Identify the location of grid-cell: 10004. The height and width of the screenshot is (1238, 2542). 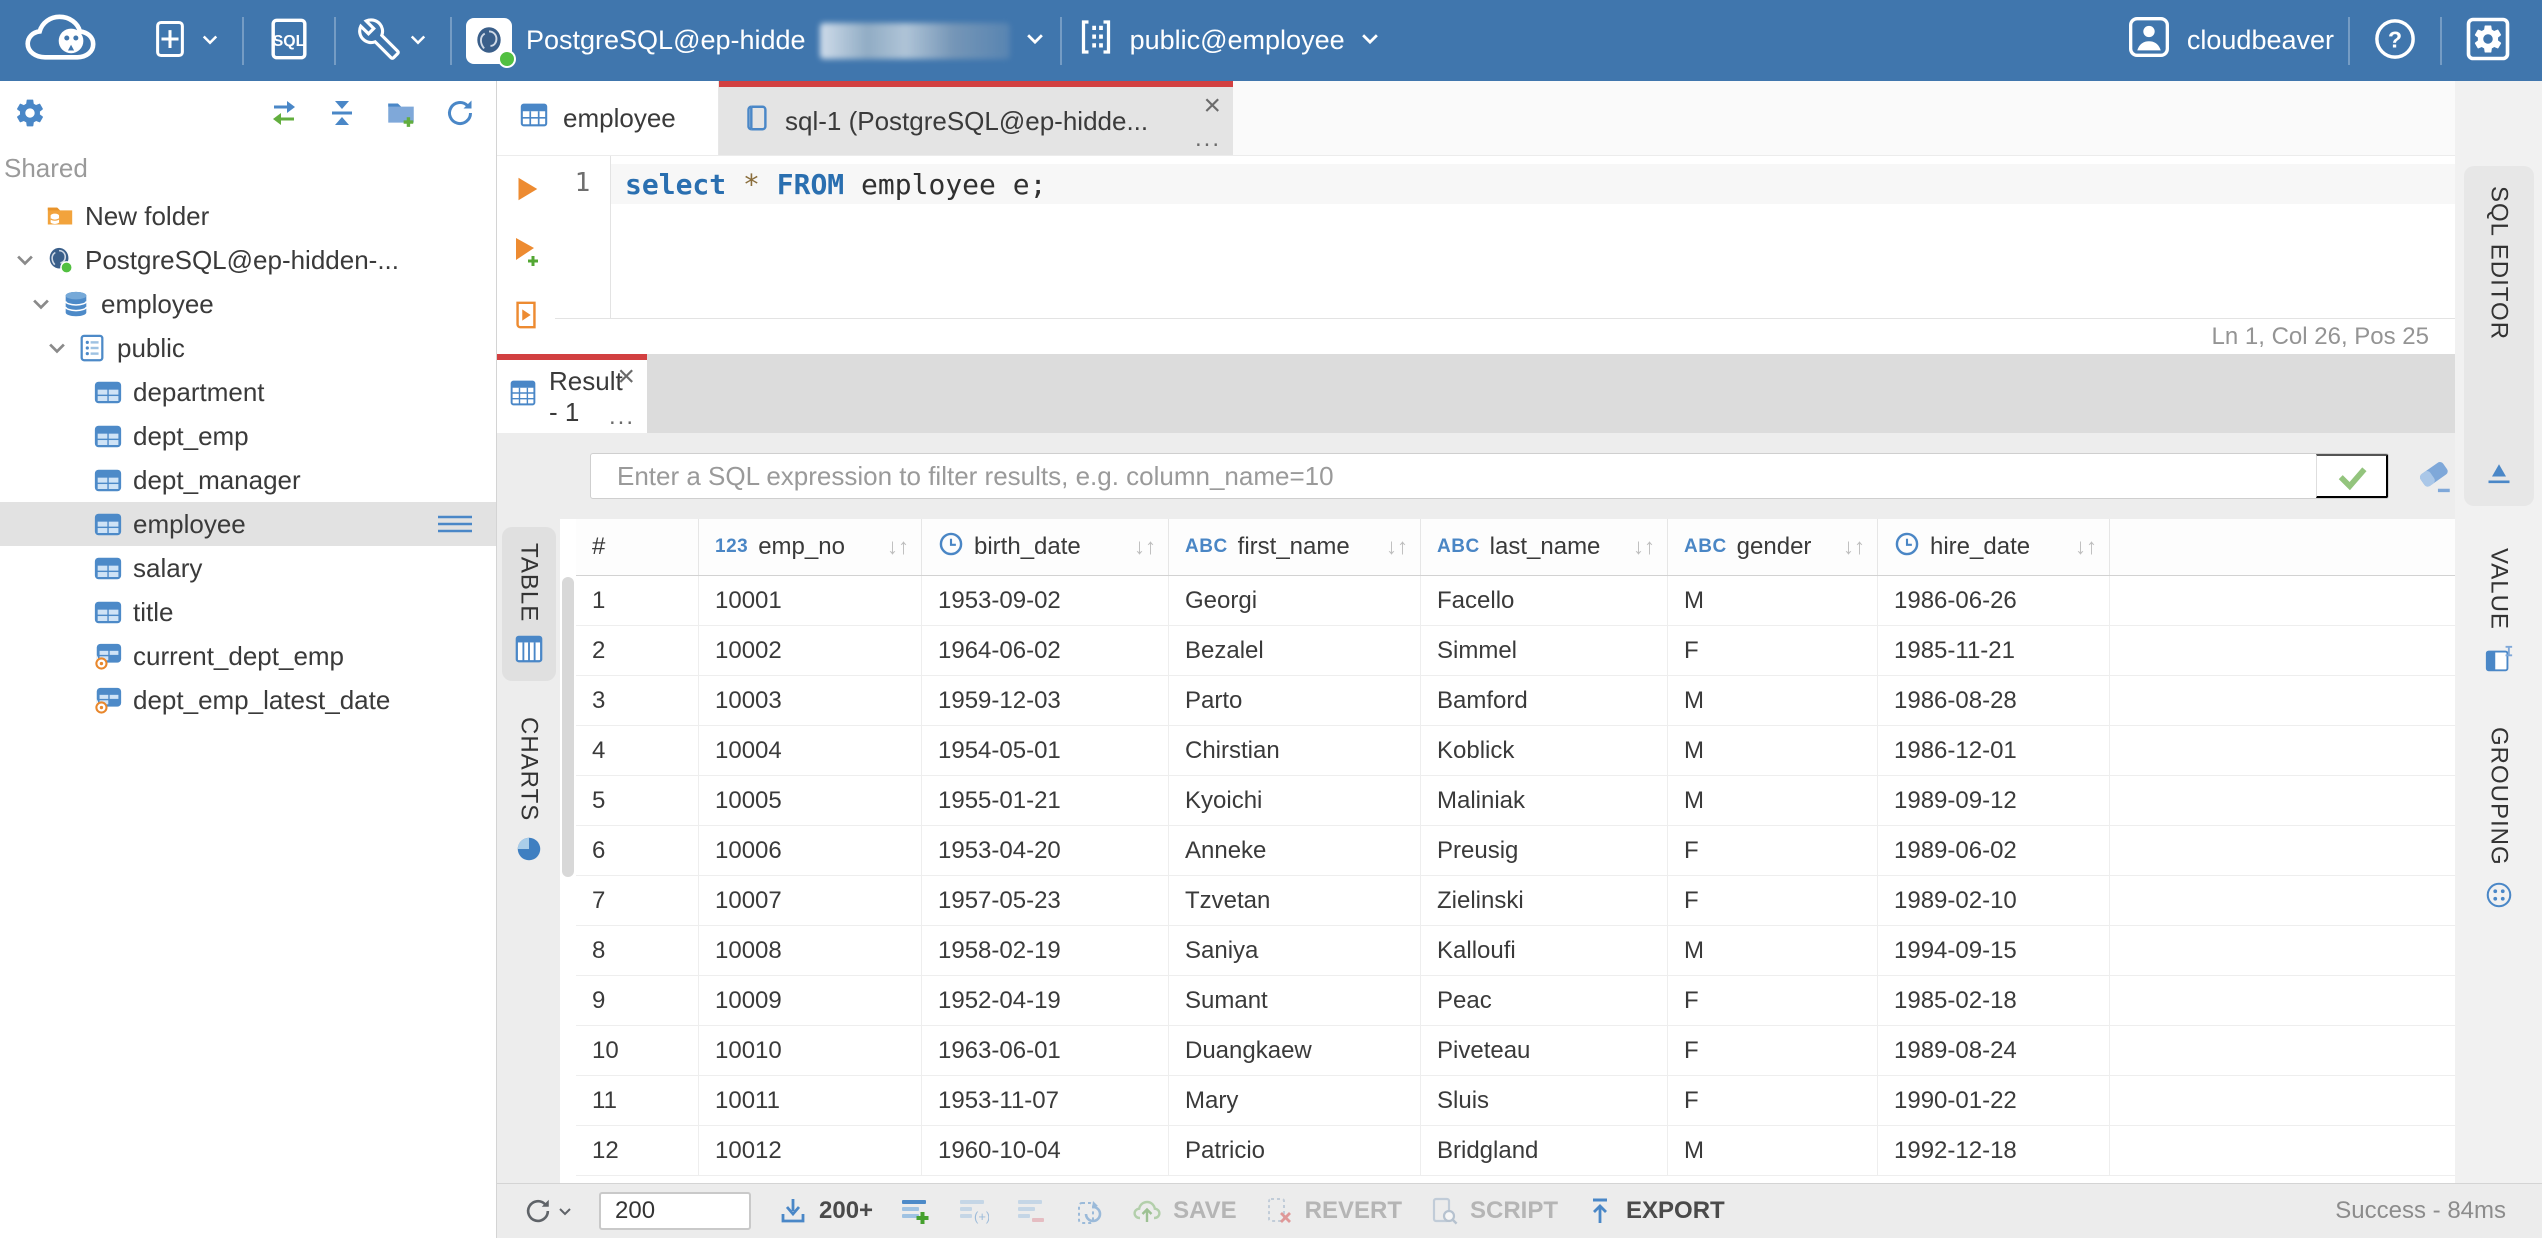
(810, 750).